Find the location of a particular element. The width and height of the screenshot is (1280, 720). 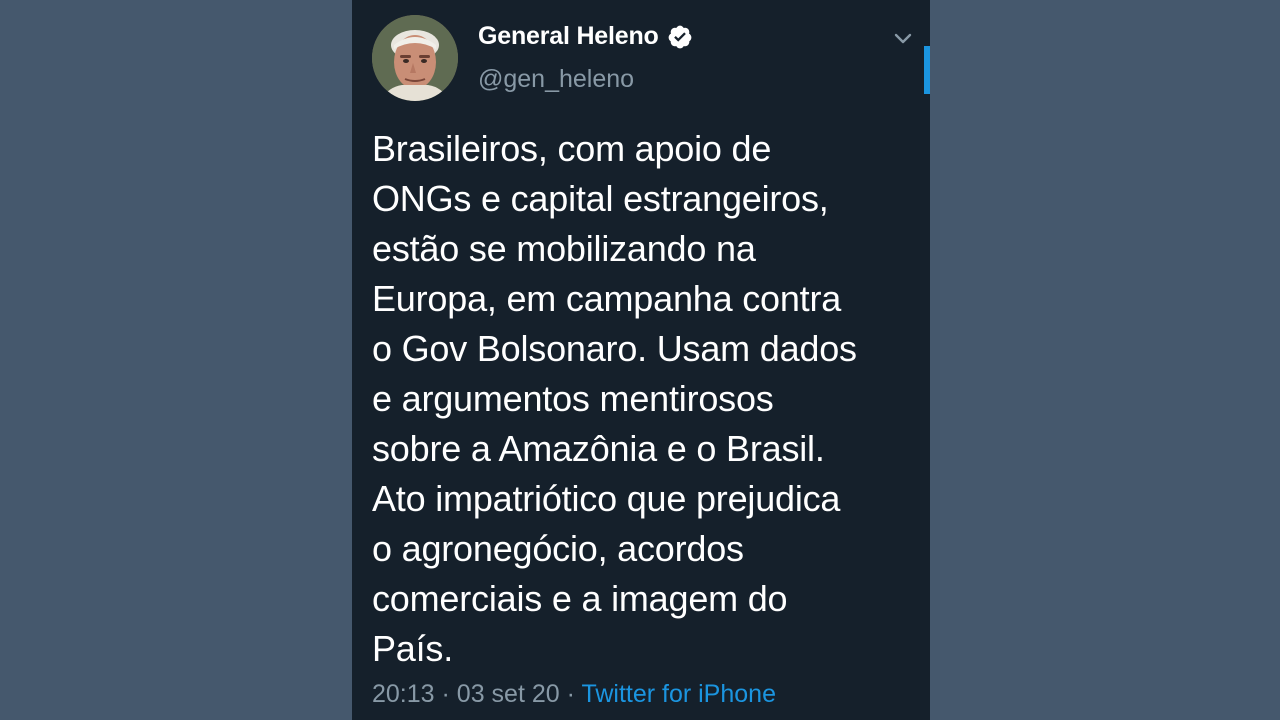

tweet-date: 03 set 20 is located at coordinates (508, 694).